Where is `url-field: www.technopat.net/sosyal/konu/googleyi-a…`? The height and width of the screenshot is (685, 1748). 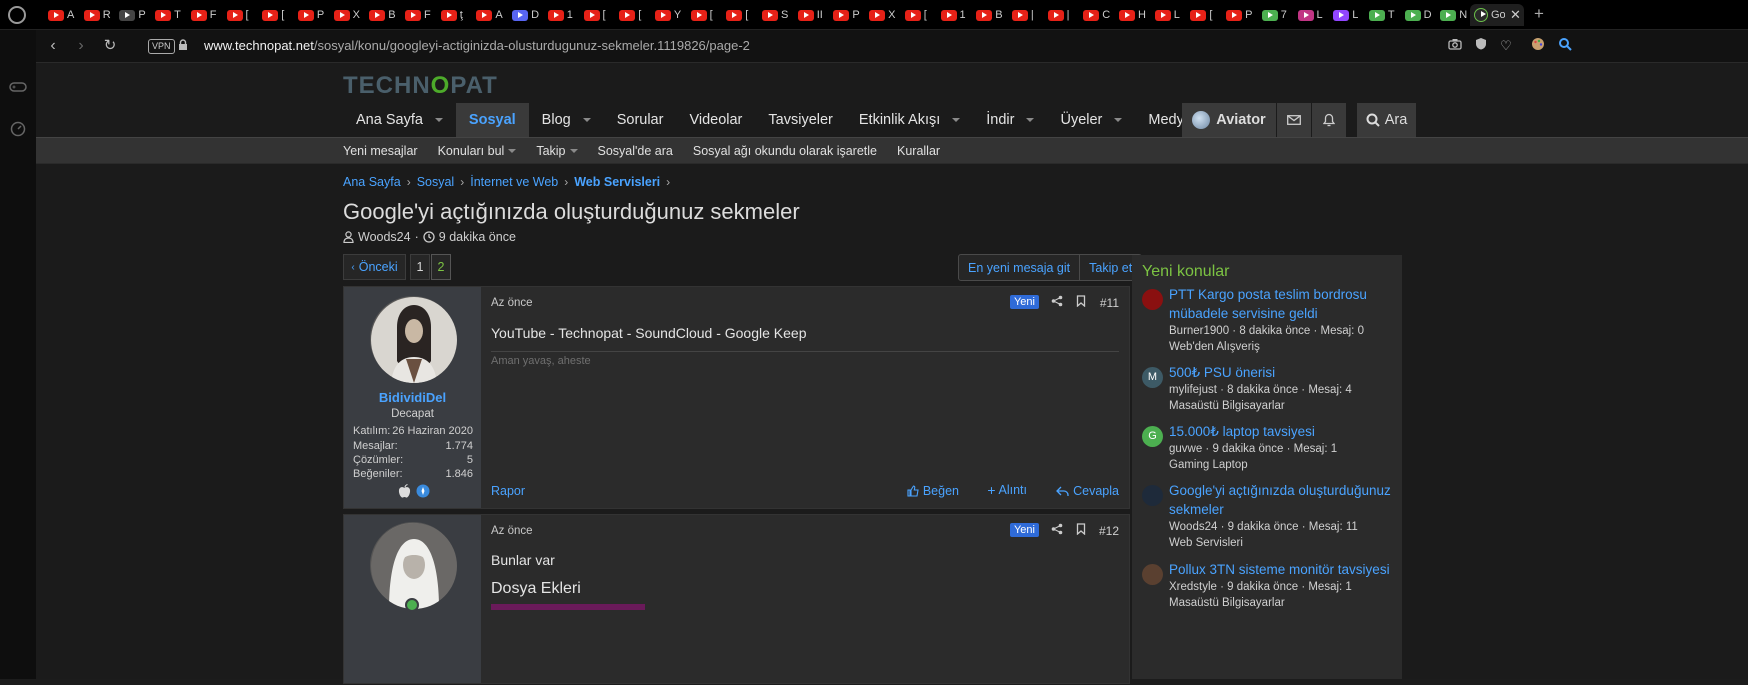
url-field: www.technopat.net/sosyal/konu/googleyi-a… is located at coordinates (477, 45).